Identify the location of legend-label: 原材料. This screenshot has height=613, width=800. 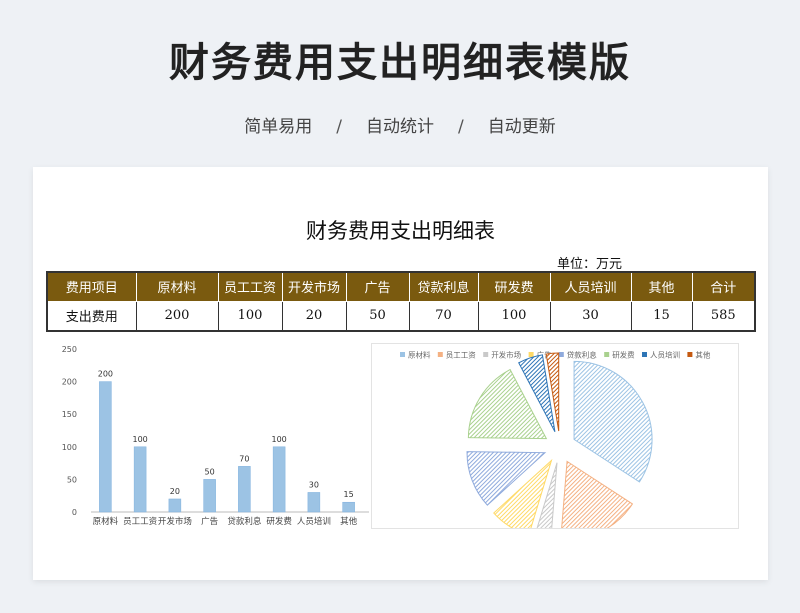
(419, 355).